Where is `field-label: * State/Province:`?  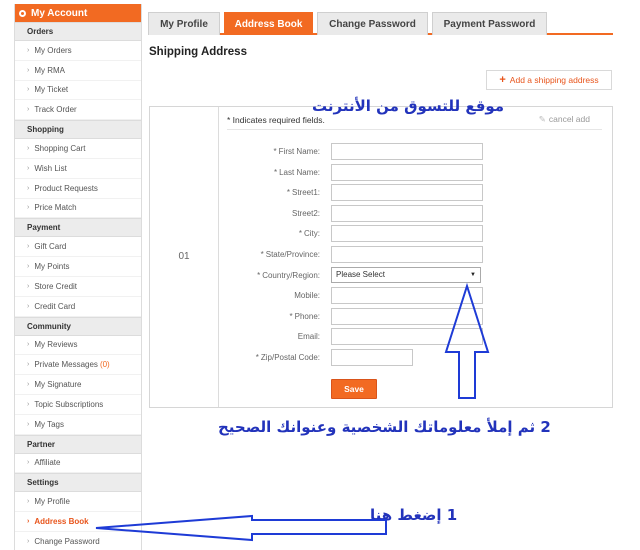
field-label: * State/Province: is located at coordinates (235, 254).